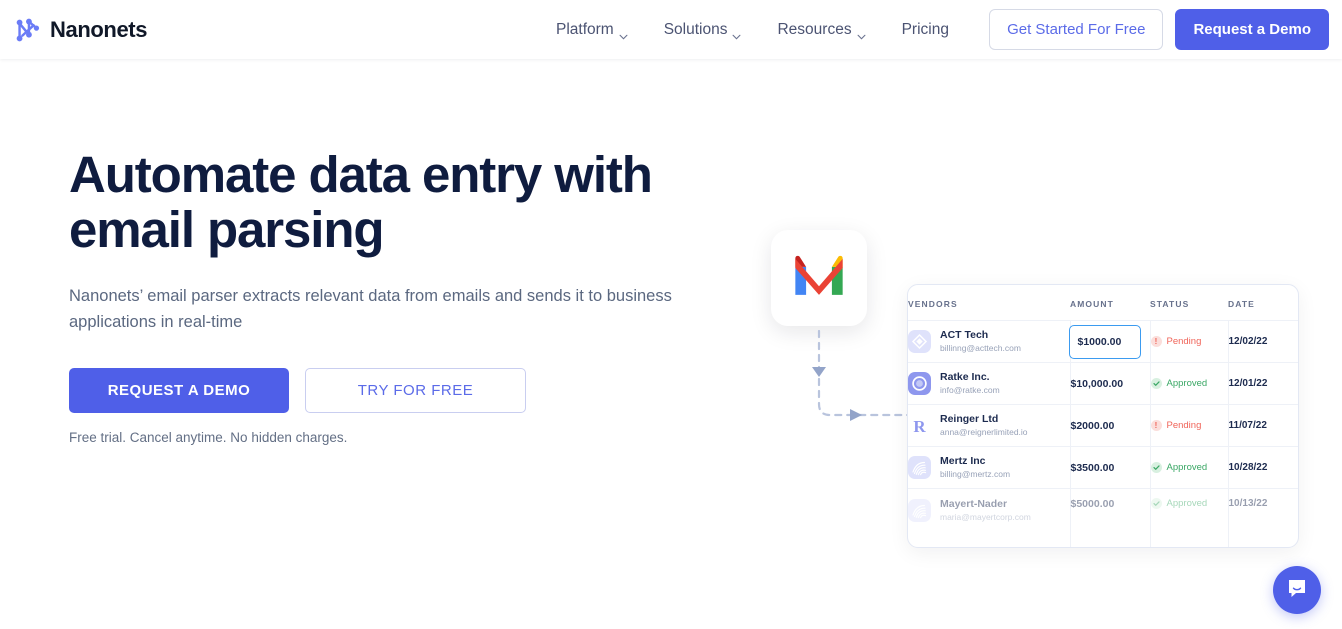 Image resolution: width=1342 pixels, height=629 pixels. I want to click on intercom-chat-bubble-icon, so click(1297, 590).